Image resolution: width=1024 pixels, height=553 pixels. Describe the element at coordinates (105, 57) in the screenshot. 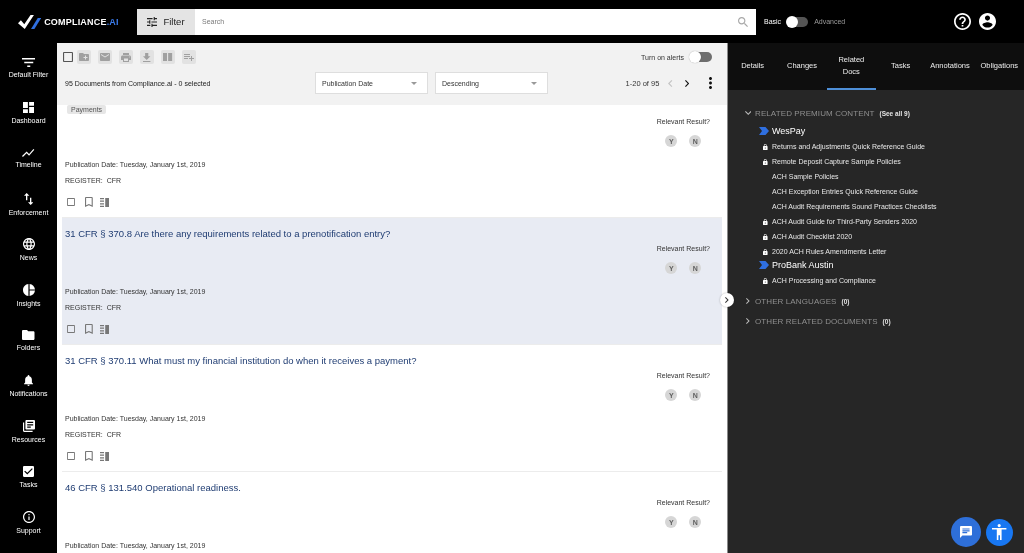

I see `envelope-icon` at that location.